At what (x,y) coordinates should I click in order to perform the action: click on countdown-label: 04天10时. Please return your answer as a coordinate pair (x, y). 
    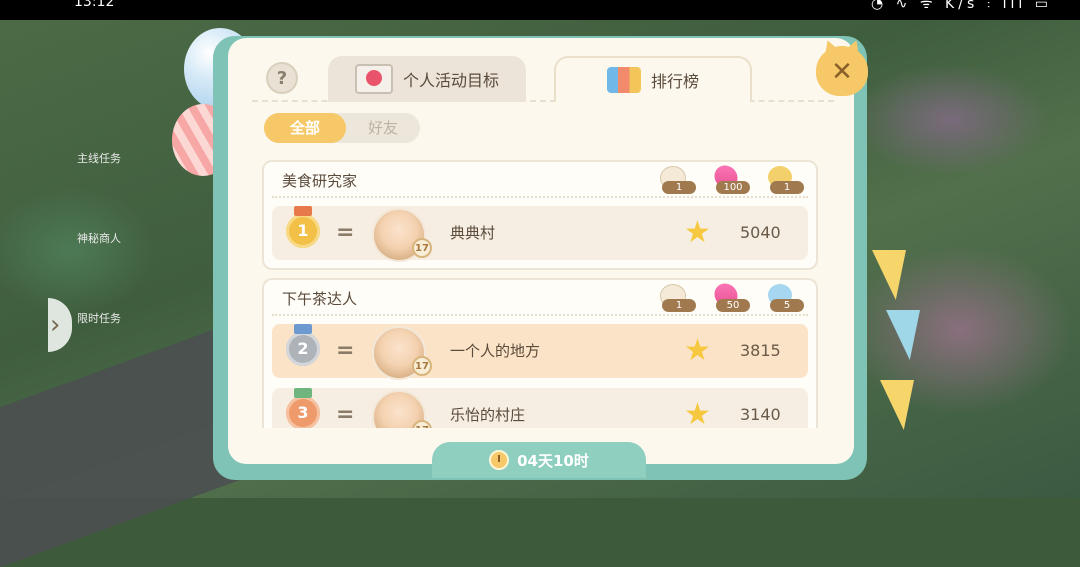
    Looking at the image, I should click on (553, 460).